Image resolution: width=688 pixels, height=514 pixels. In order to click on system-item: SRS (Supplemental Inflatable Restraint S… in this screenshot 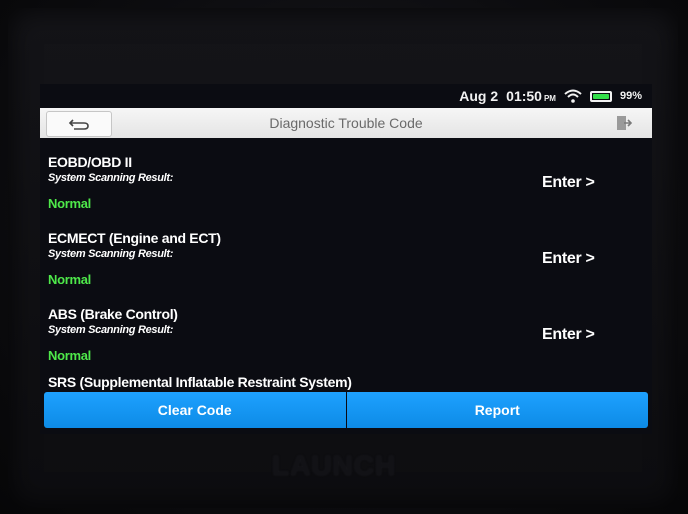, I will do `click(346, 379)`.